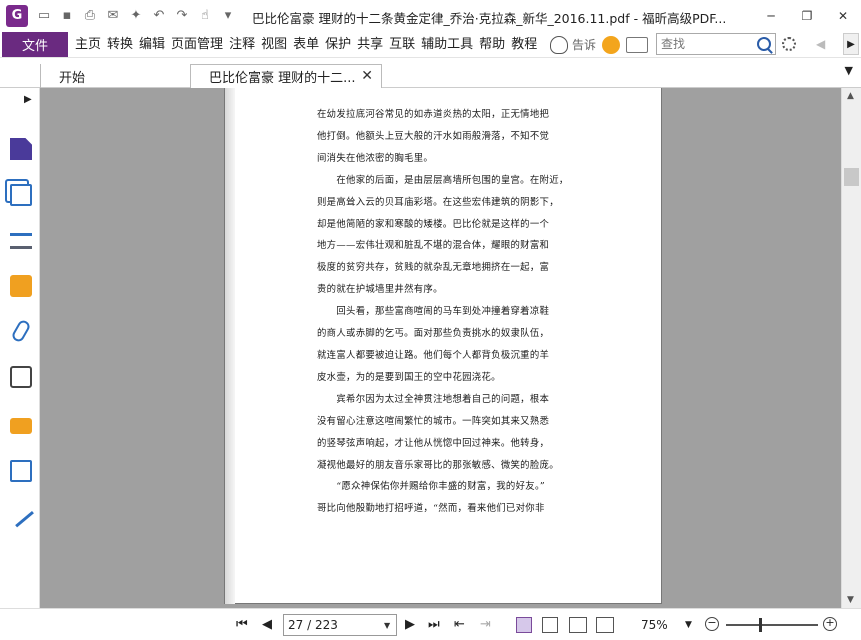  I want to click on continuous-facing-view-icon, so click(605, 625).